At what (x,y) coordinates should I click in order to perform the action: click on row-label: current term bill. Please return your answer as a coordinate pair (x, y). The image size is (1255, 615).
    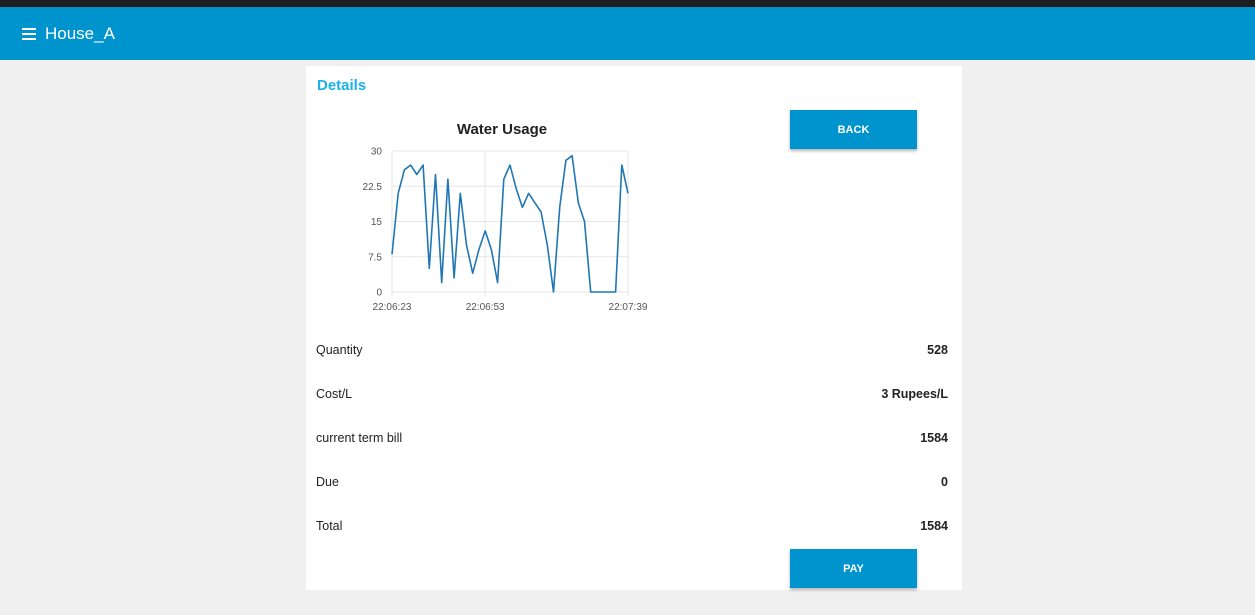
    Looking at the image, I should click on (359, 438).